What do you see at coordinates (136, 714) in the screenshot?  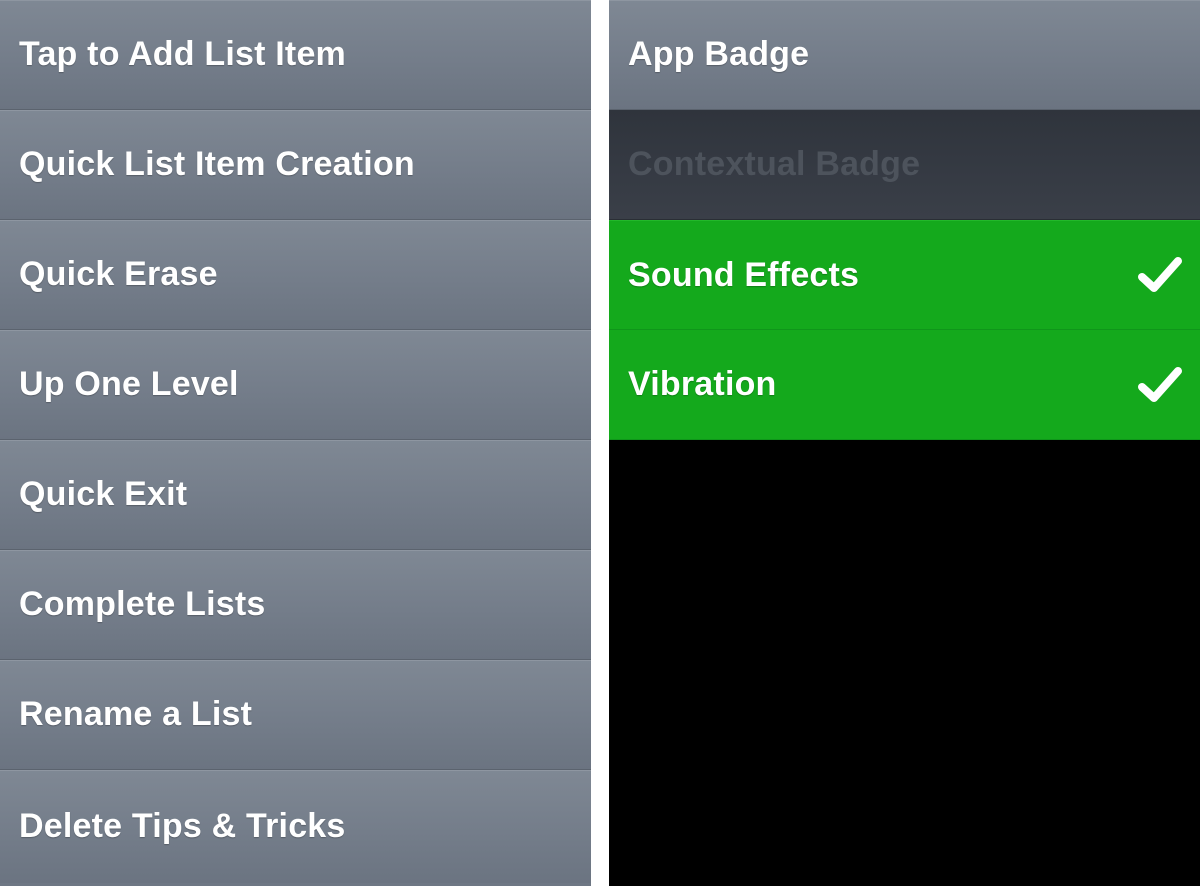 I see `tip-item-label: Rename a List` at bounding box center [136, 714].